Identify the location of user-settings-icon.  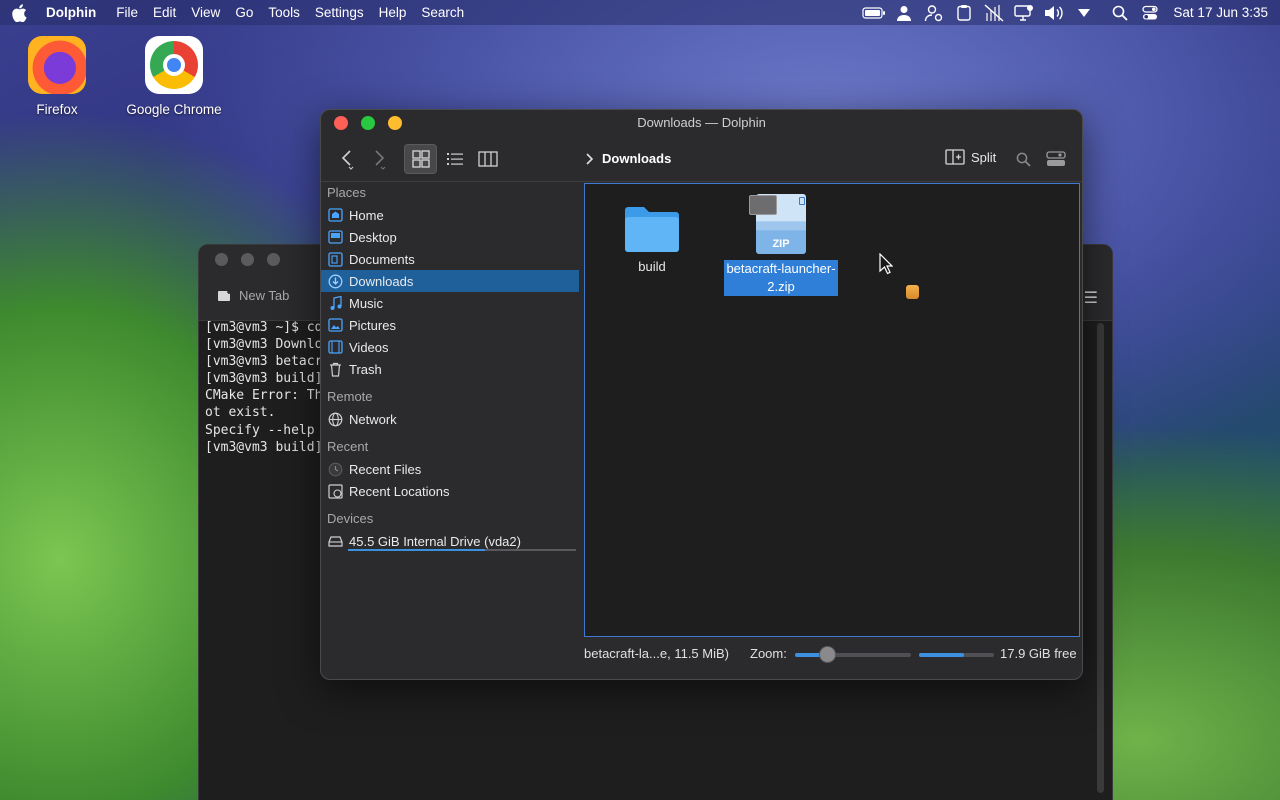
(934, 12).